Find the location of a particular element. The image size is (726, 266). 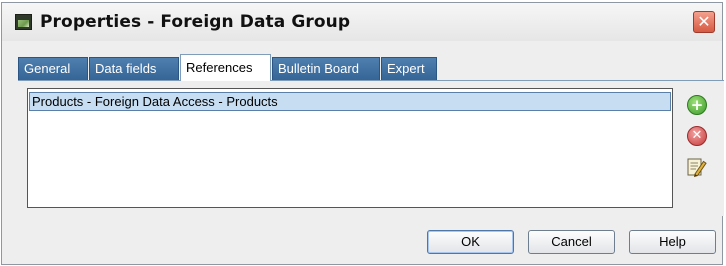

help-button: Help is located at coordinates (672, 242).